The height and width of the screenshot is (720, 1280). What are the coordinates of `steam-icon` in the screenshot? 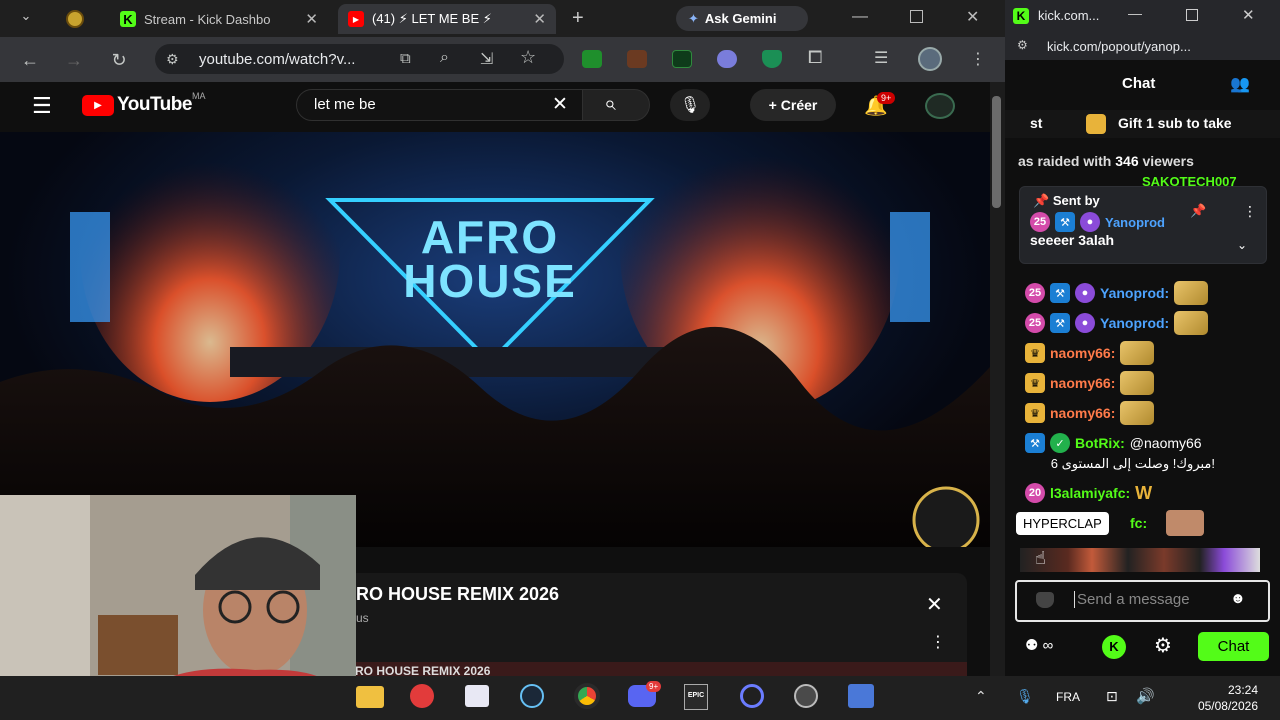 It's located at (532, 696).